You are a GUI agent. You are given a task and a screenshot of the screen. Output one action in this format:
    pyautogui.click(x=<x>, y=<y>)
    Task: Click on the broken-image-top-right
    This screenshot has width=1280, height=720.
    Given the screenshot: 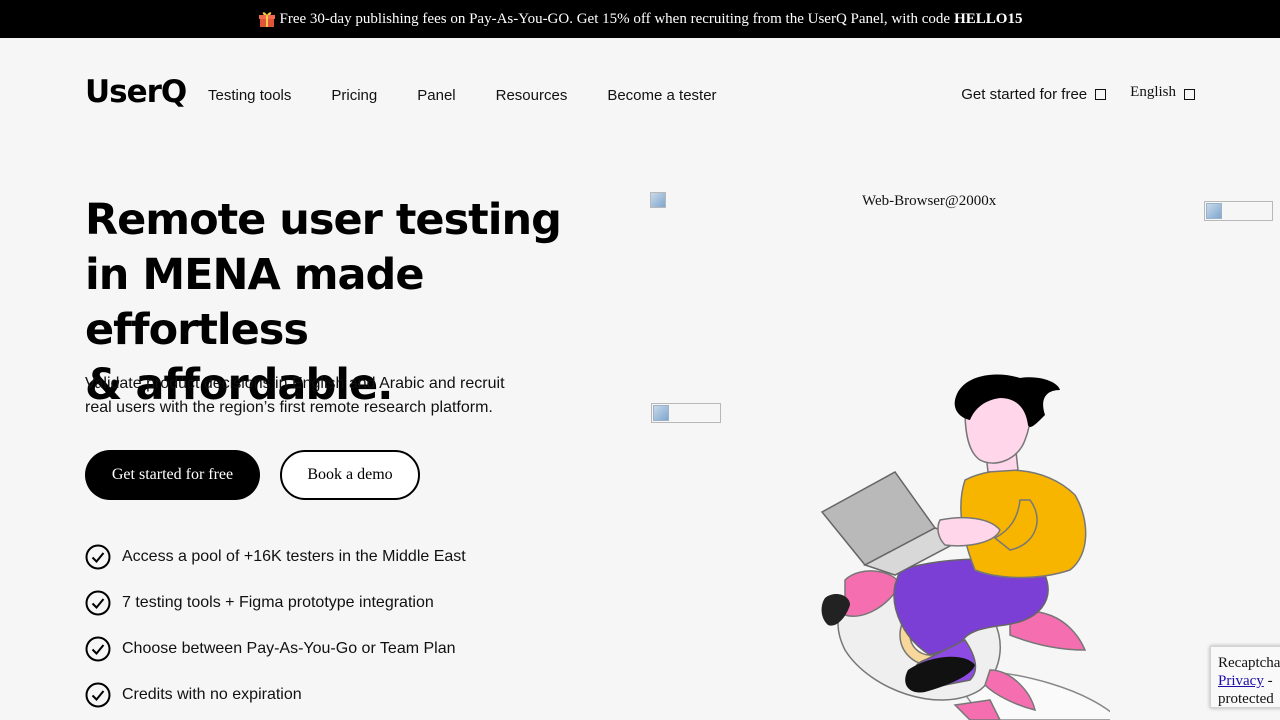 What is the action you would take?
    pyautogui.click(x=1238, y=211)
    